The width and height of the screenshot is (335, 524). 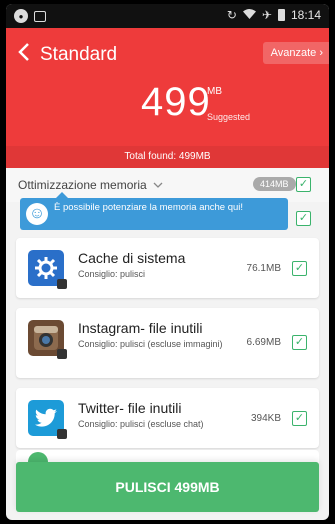 I want to click on clean-button: PULISCI 499MB, so click(x=167, y=487).